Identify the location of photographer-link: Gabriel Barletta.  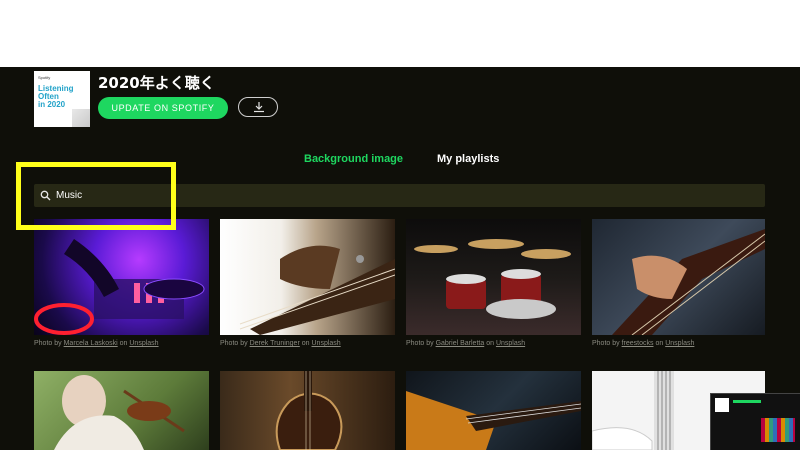
(460, 343).